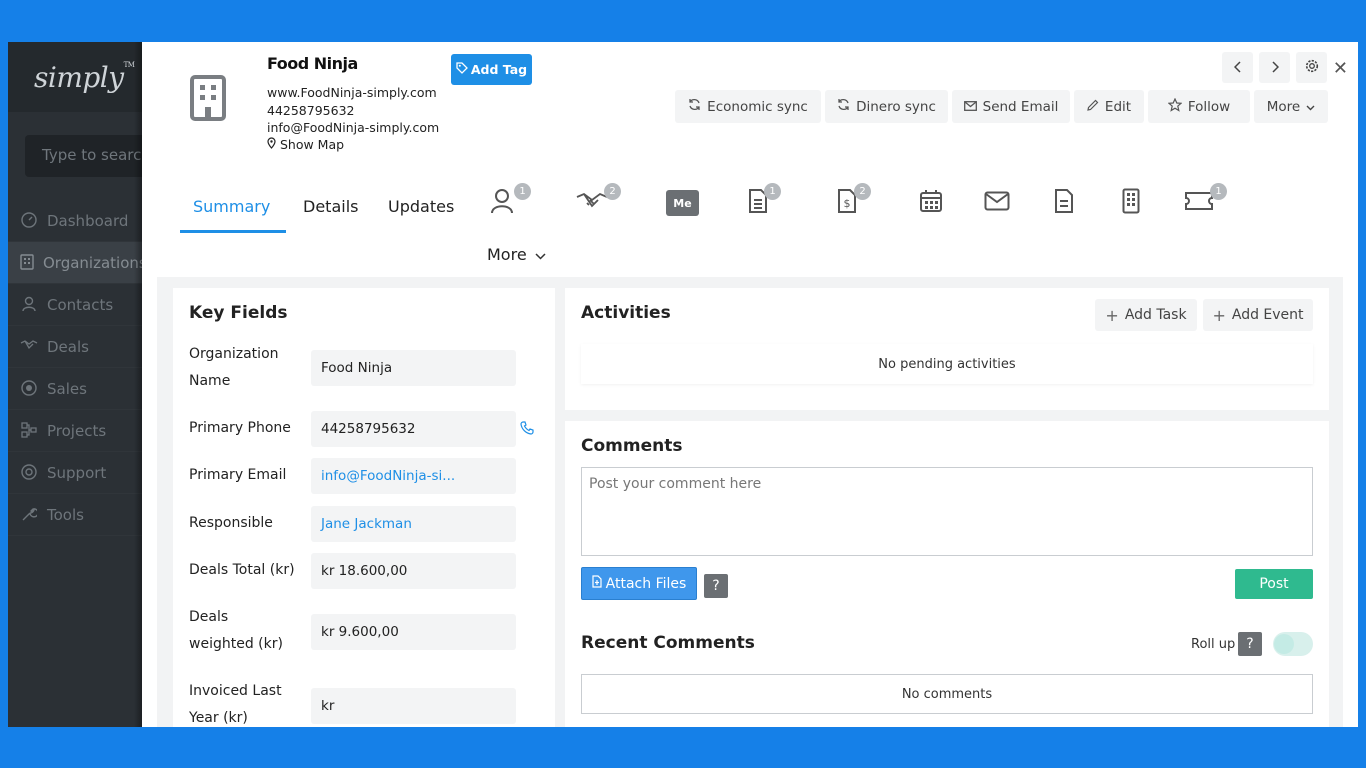 The height and width of the screenshot is (768, 1366). What do you see at coordinates (312, 144) in the screenshot?
I see `show-map-label: Show Map` at bounding box center [312, 144].